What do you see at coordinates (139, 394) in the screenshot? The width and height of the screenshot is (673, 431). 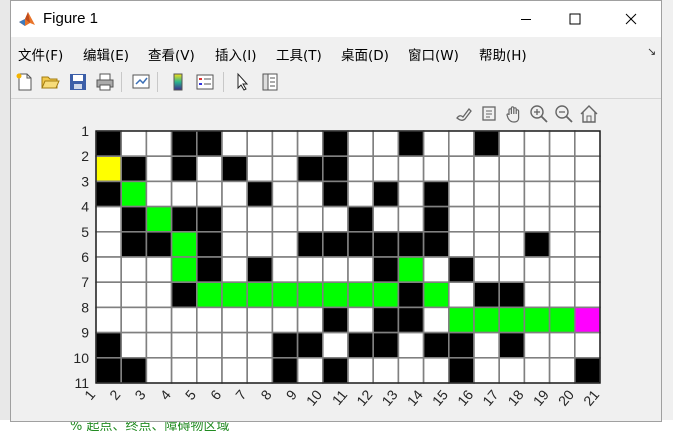 I see `x-tick-label: 3` at bounding box center [139, 394].